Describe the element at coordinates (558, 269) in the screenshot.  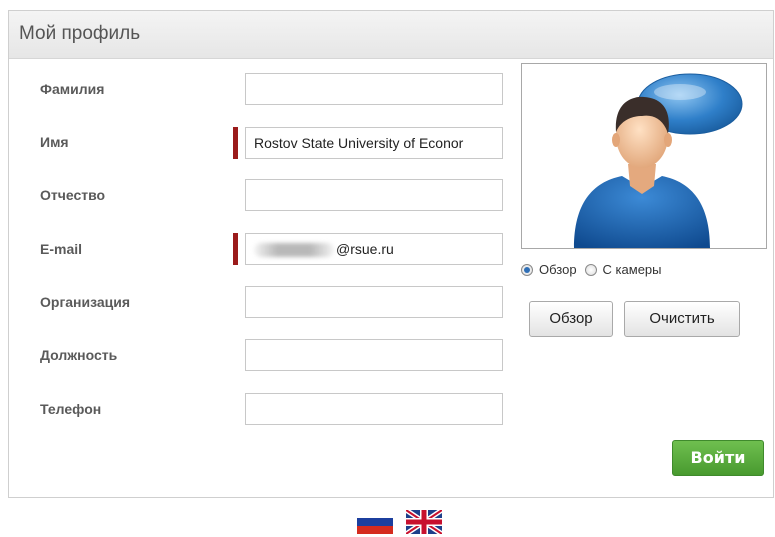
I see `radio-browse-label: Обзор` at that location.